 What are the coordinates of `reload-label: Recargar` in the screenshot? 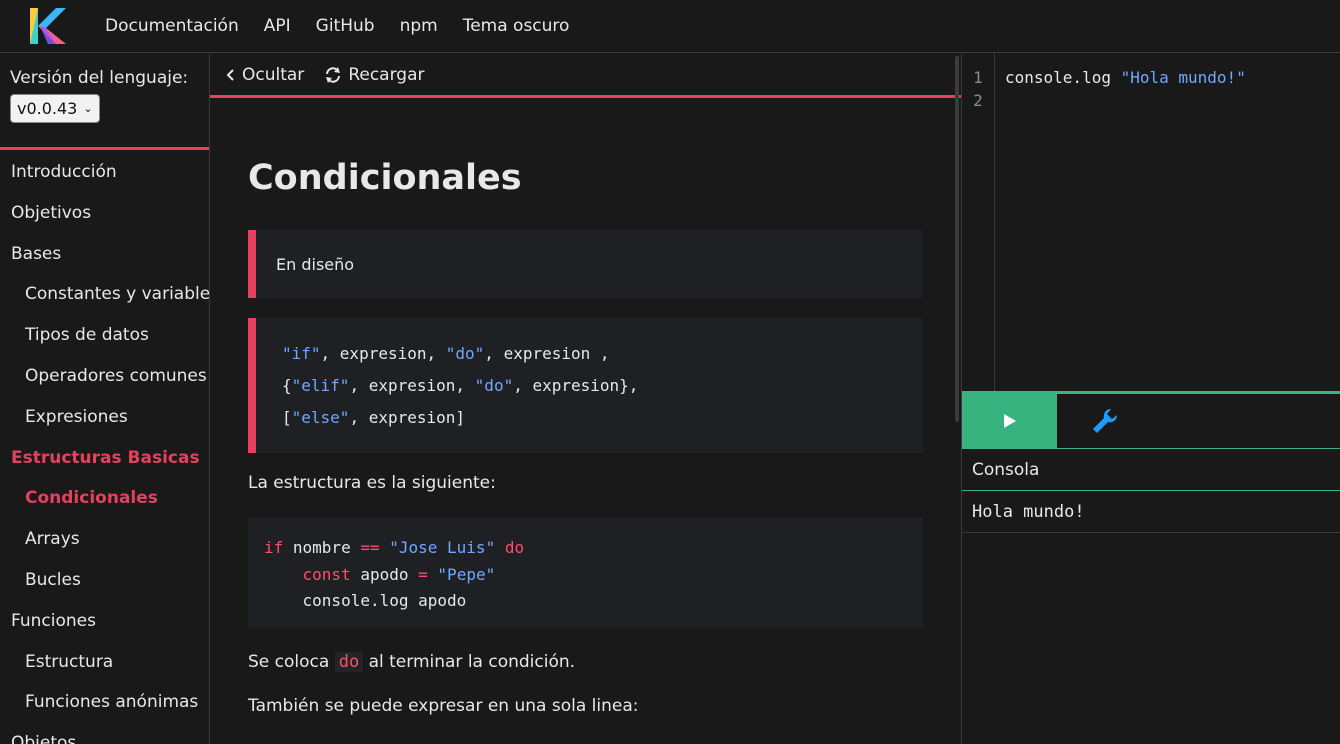 It's located at (386, 74).